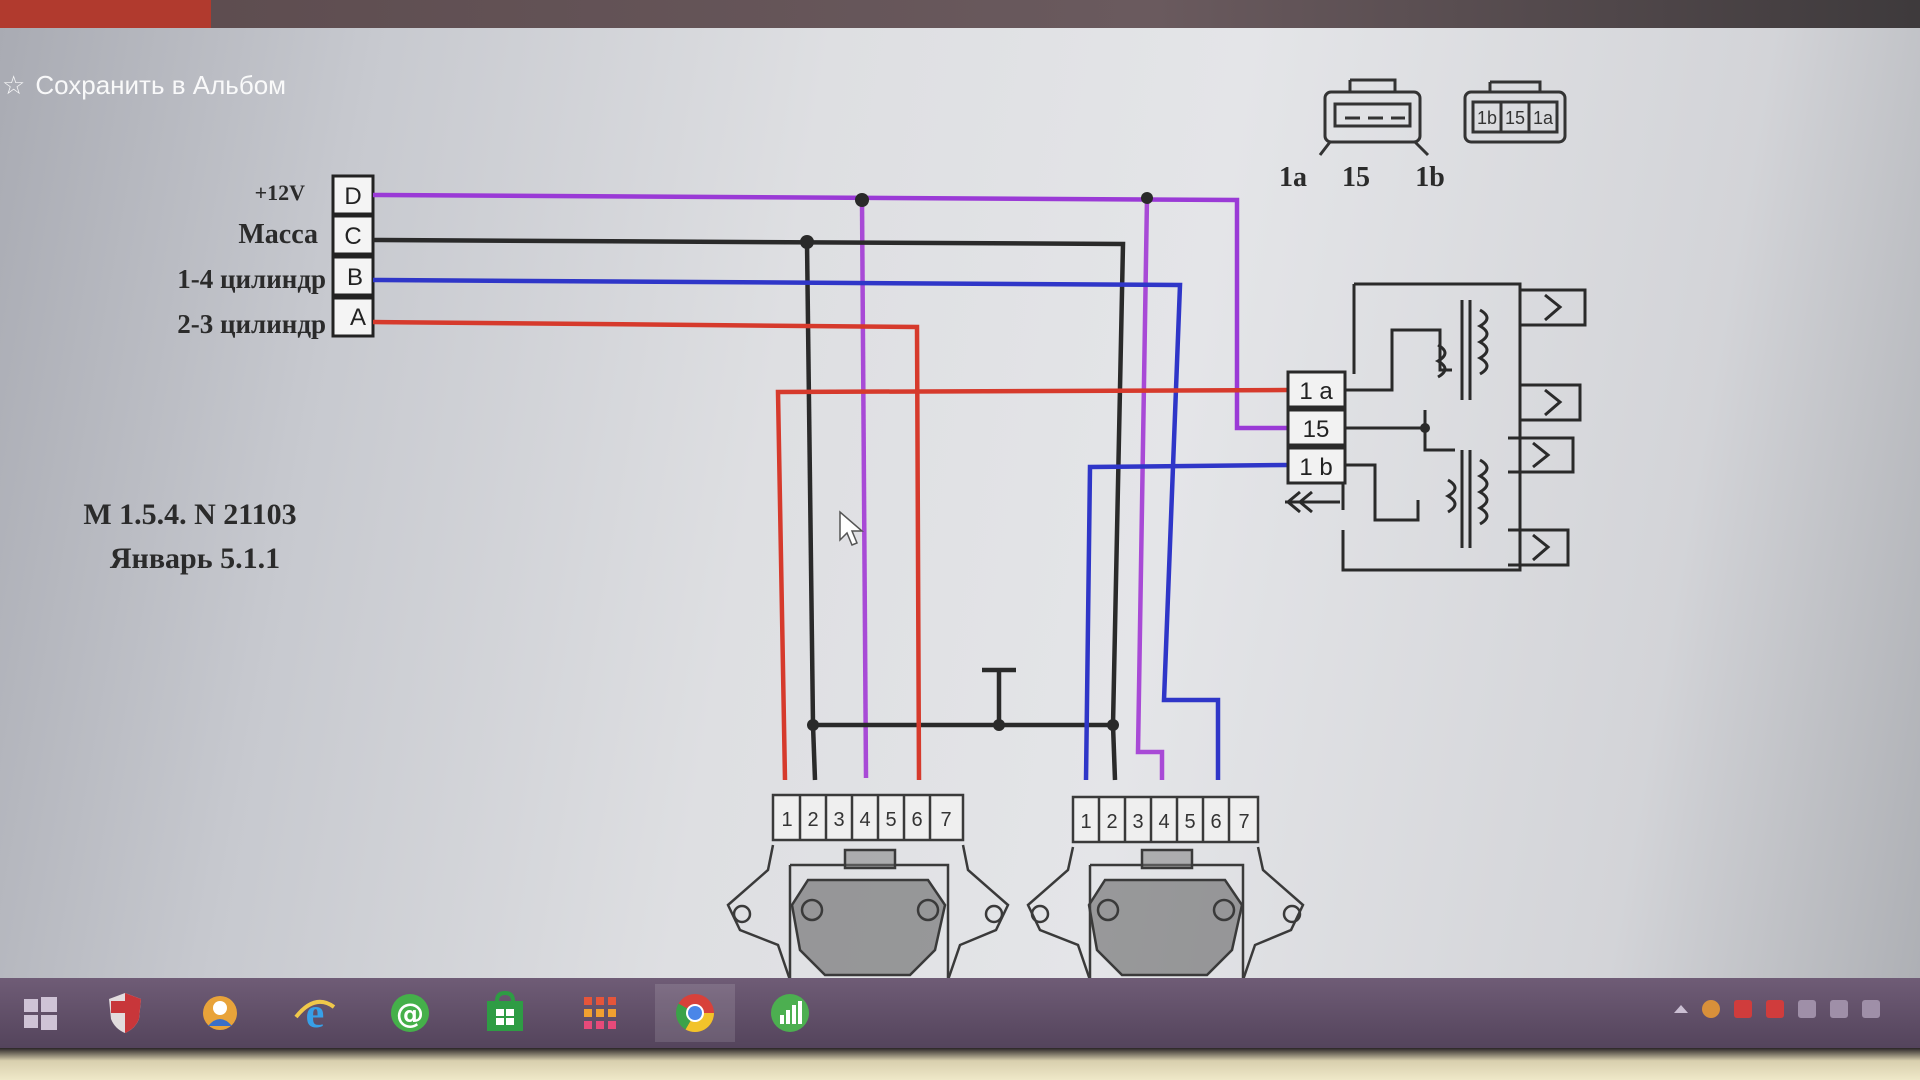 This screenshot has height=1080, width=1920. What do you see at coordinates (251, 324) in the screenshot?
I see `label-cyl23: 2-3 цилиндр` at bounding box center [251, 324].